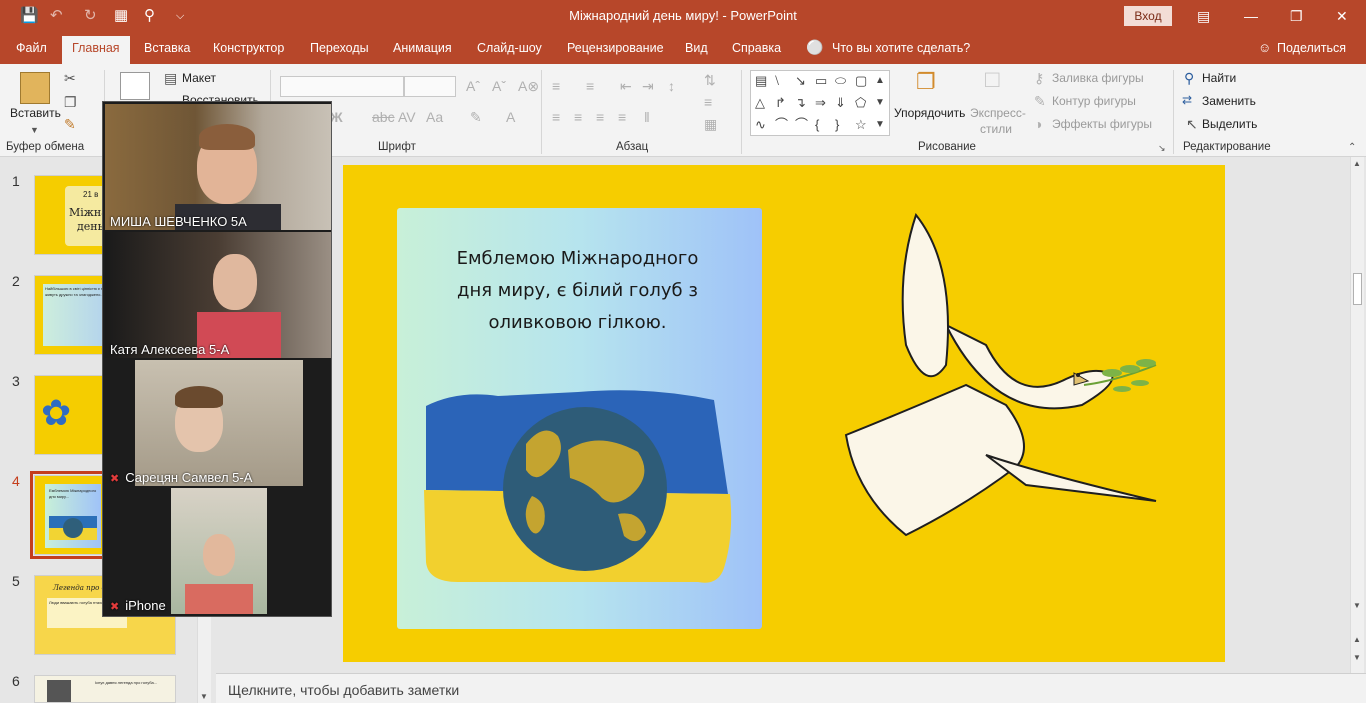  I want to click on numbering-icon: ≡, so click(590, 86).